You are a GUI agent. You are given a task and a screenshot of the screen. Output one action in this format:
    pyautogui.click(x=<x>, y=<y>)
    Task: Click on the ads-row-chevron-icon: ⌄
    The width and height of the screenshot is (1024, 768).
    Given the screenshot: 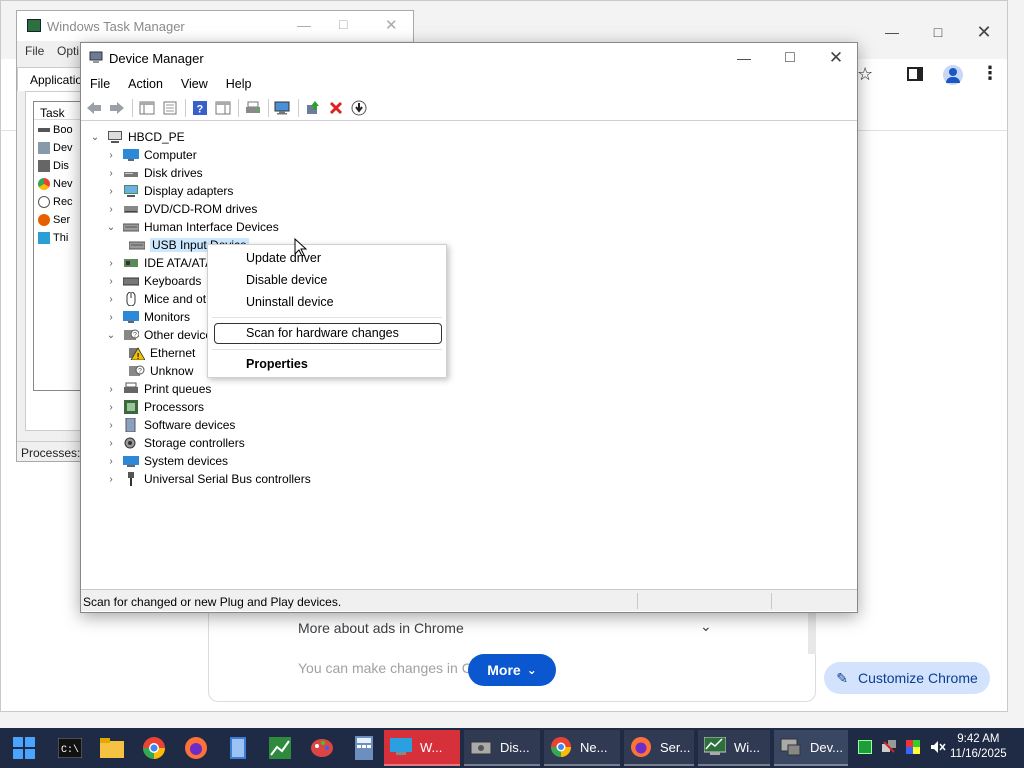 What is the action you would take?
    pyautogui.click(x=706, y=626)
    